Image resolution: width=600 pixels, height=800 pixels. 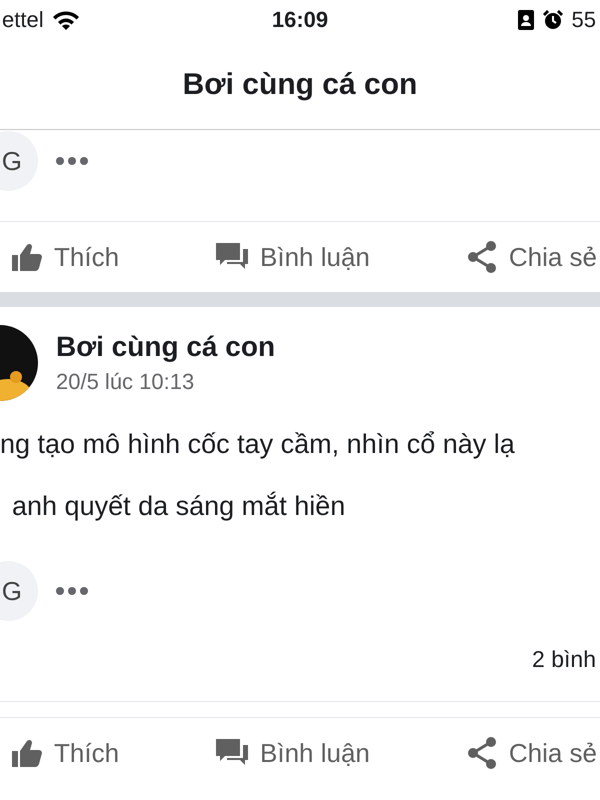 I want to click on alarm-clock-icon, so click(x=553, y=20).